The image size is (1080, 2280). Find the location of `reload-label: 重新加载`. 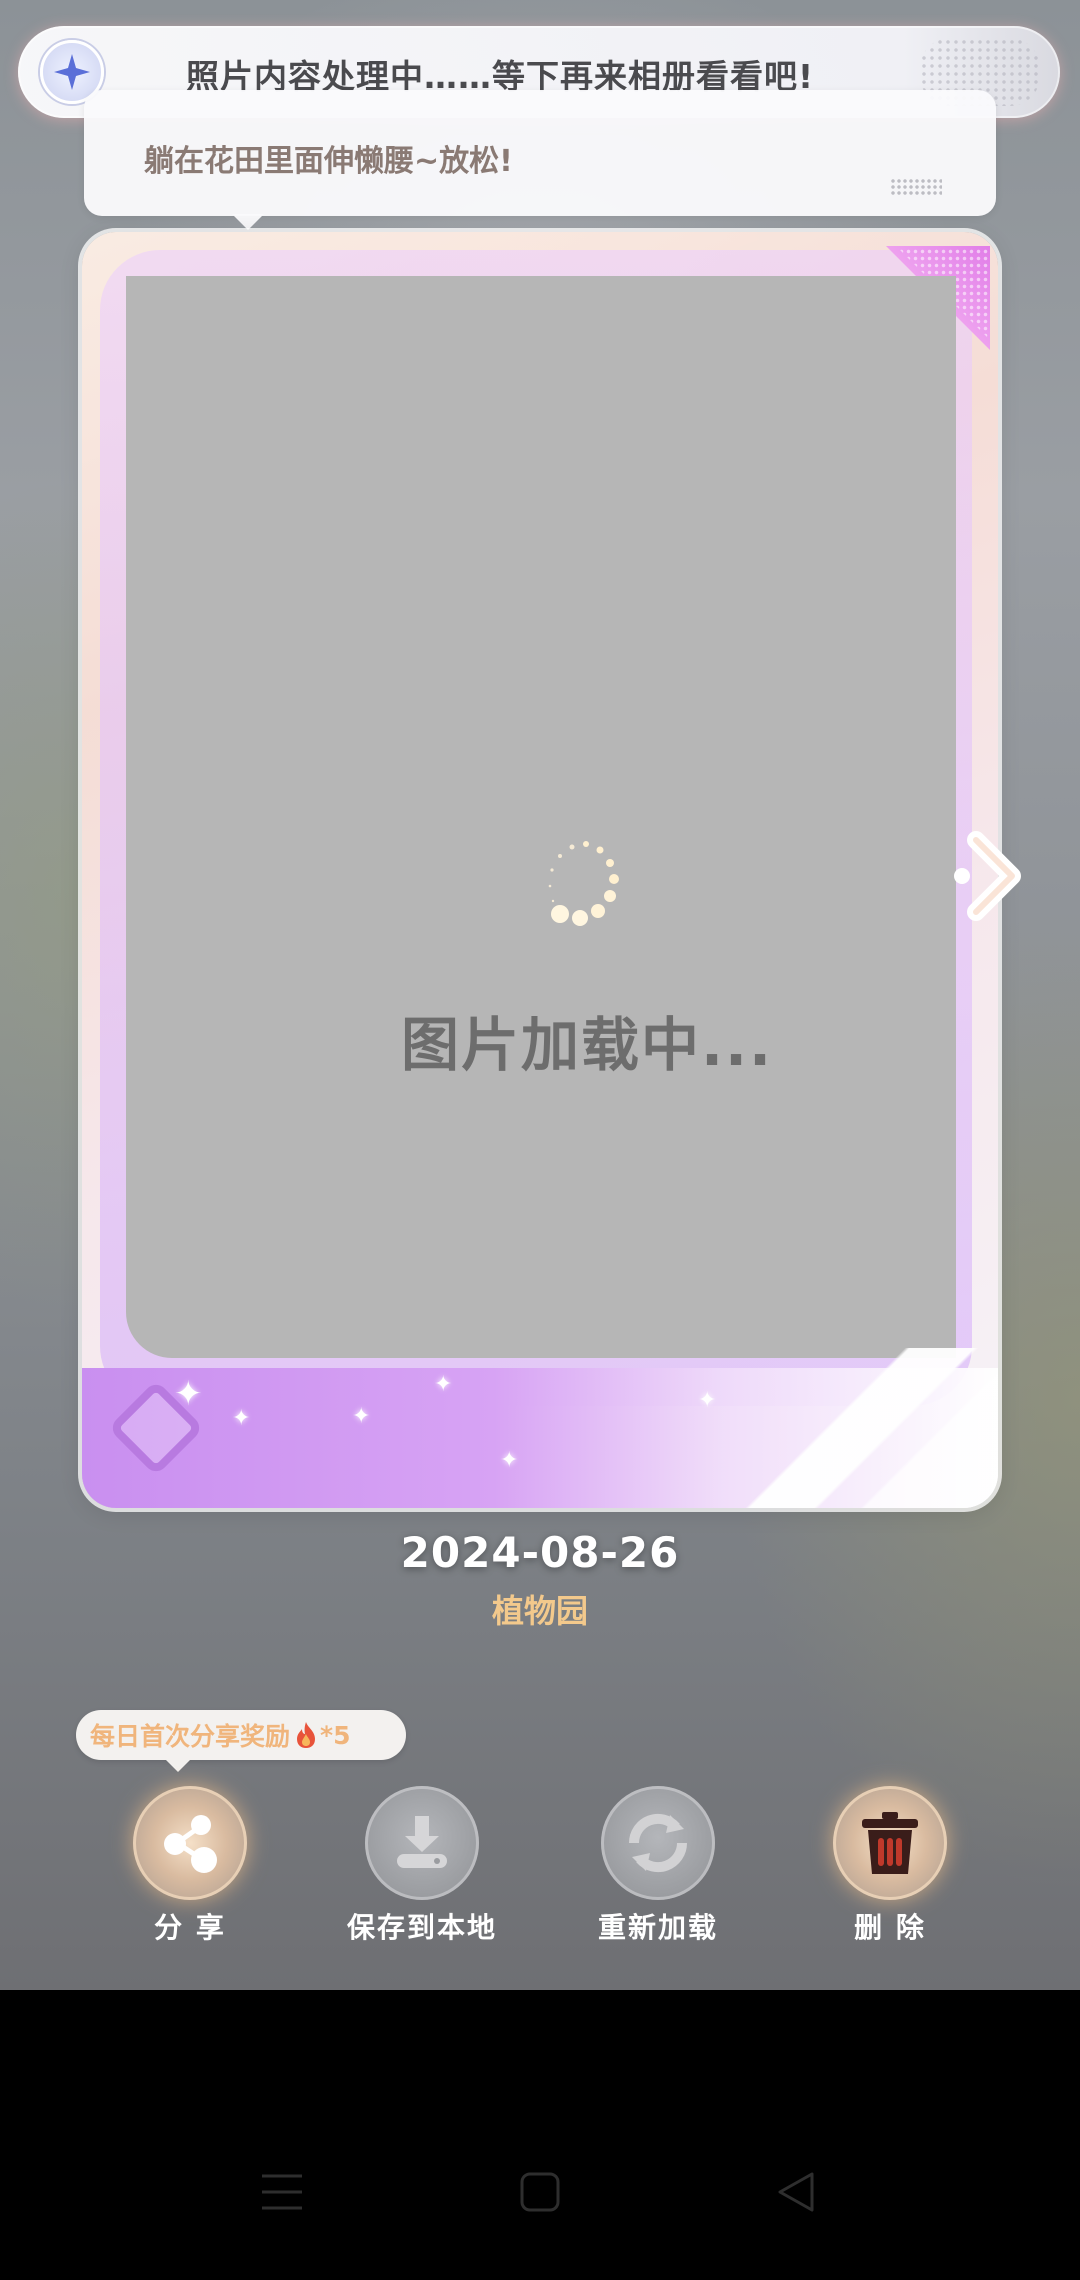

reload-label: 重新加载 is located at coordinates (657, 1927).